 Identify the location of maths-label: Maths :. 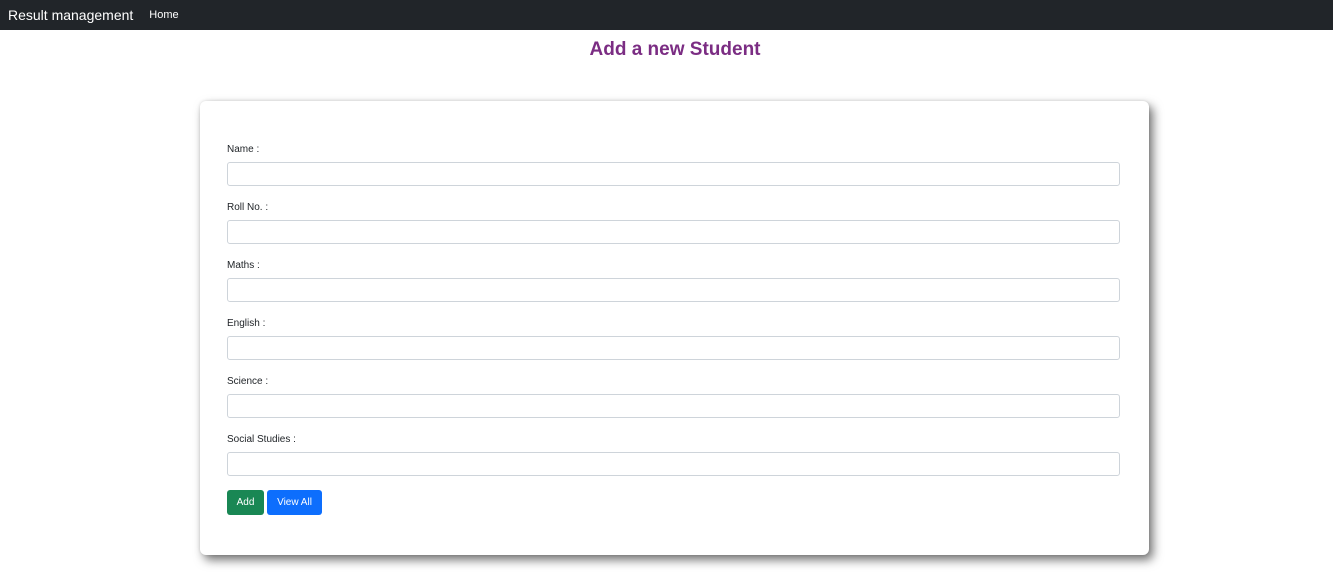
(243, 265).